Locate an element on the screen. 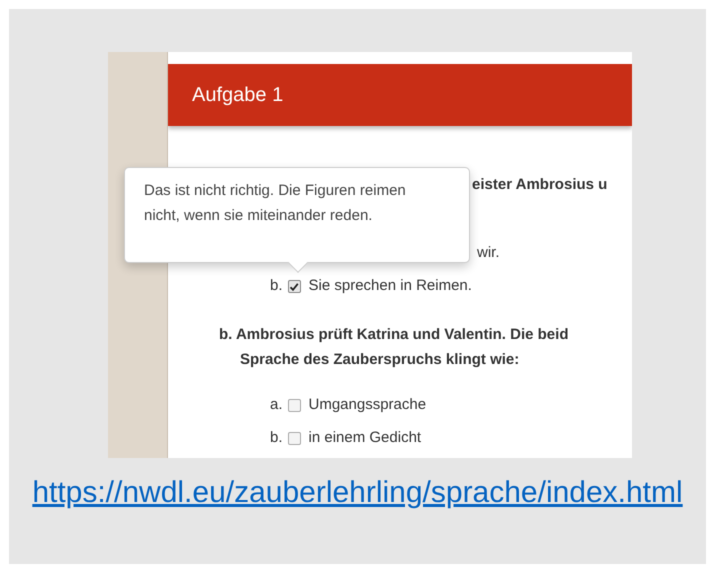 This screenshot has width=715, height=573. question-text: eister Ambrosius u is located at coordinates (540, 184).